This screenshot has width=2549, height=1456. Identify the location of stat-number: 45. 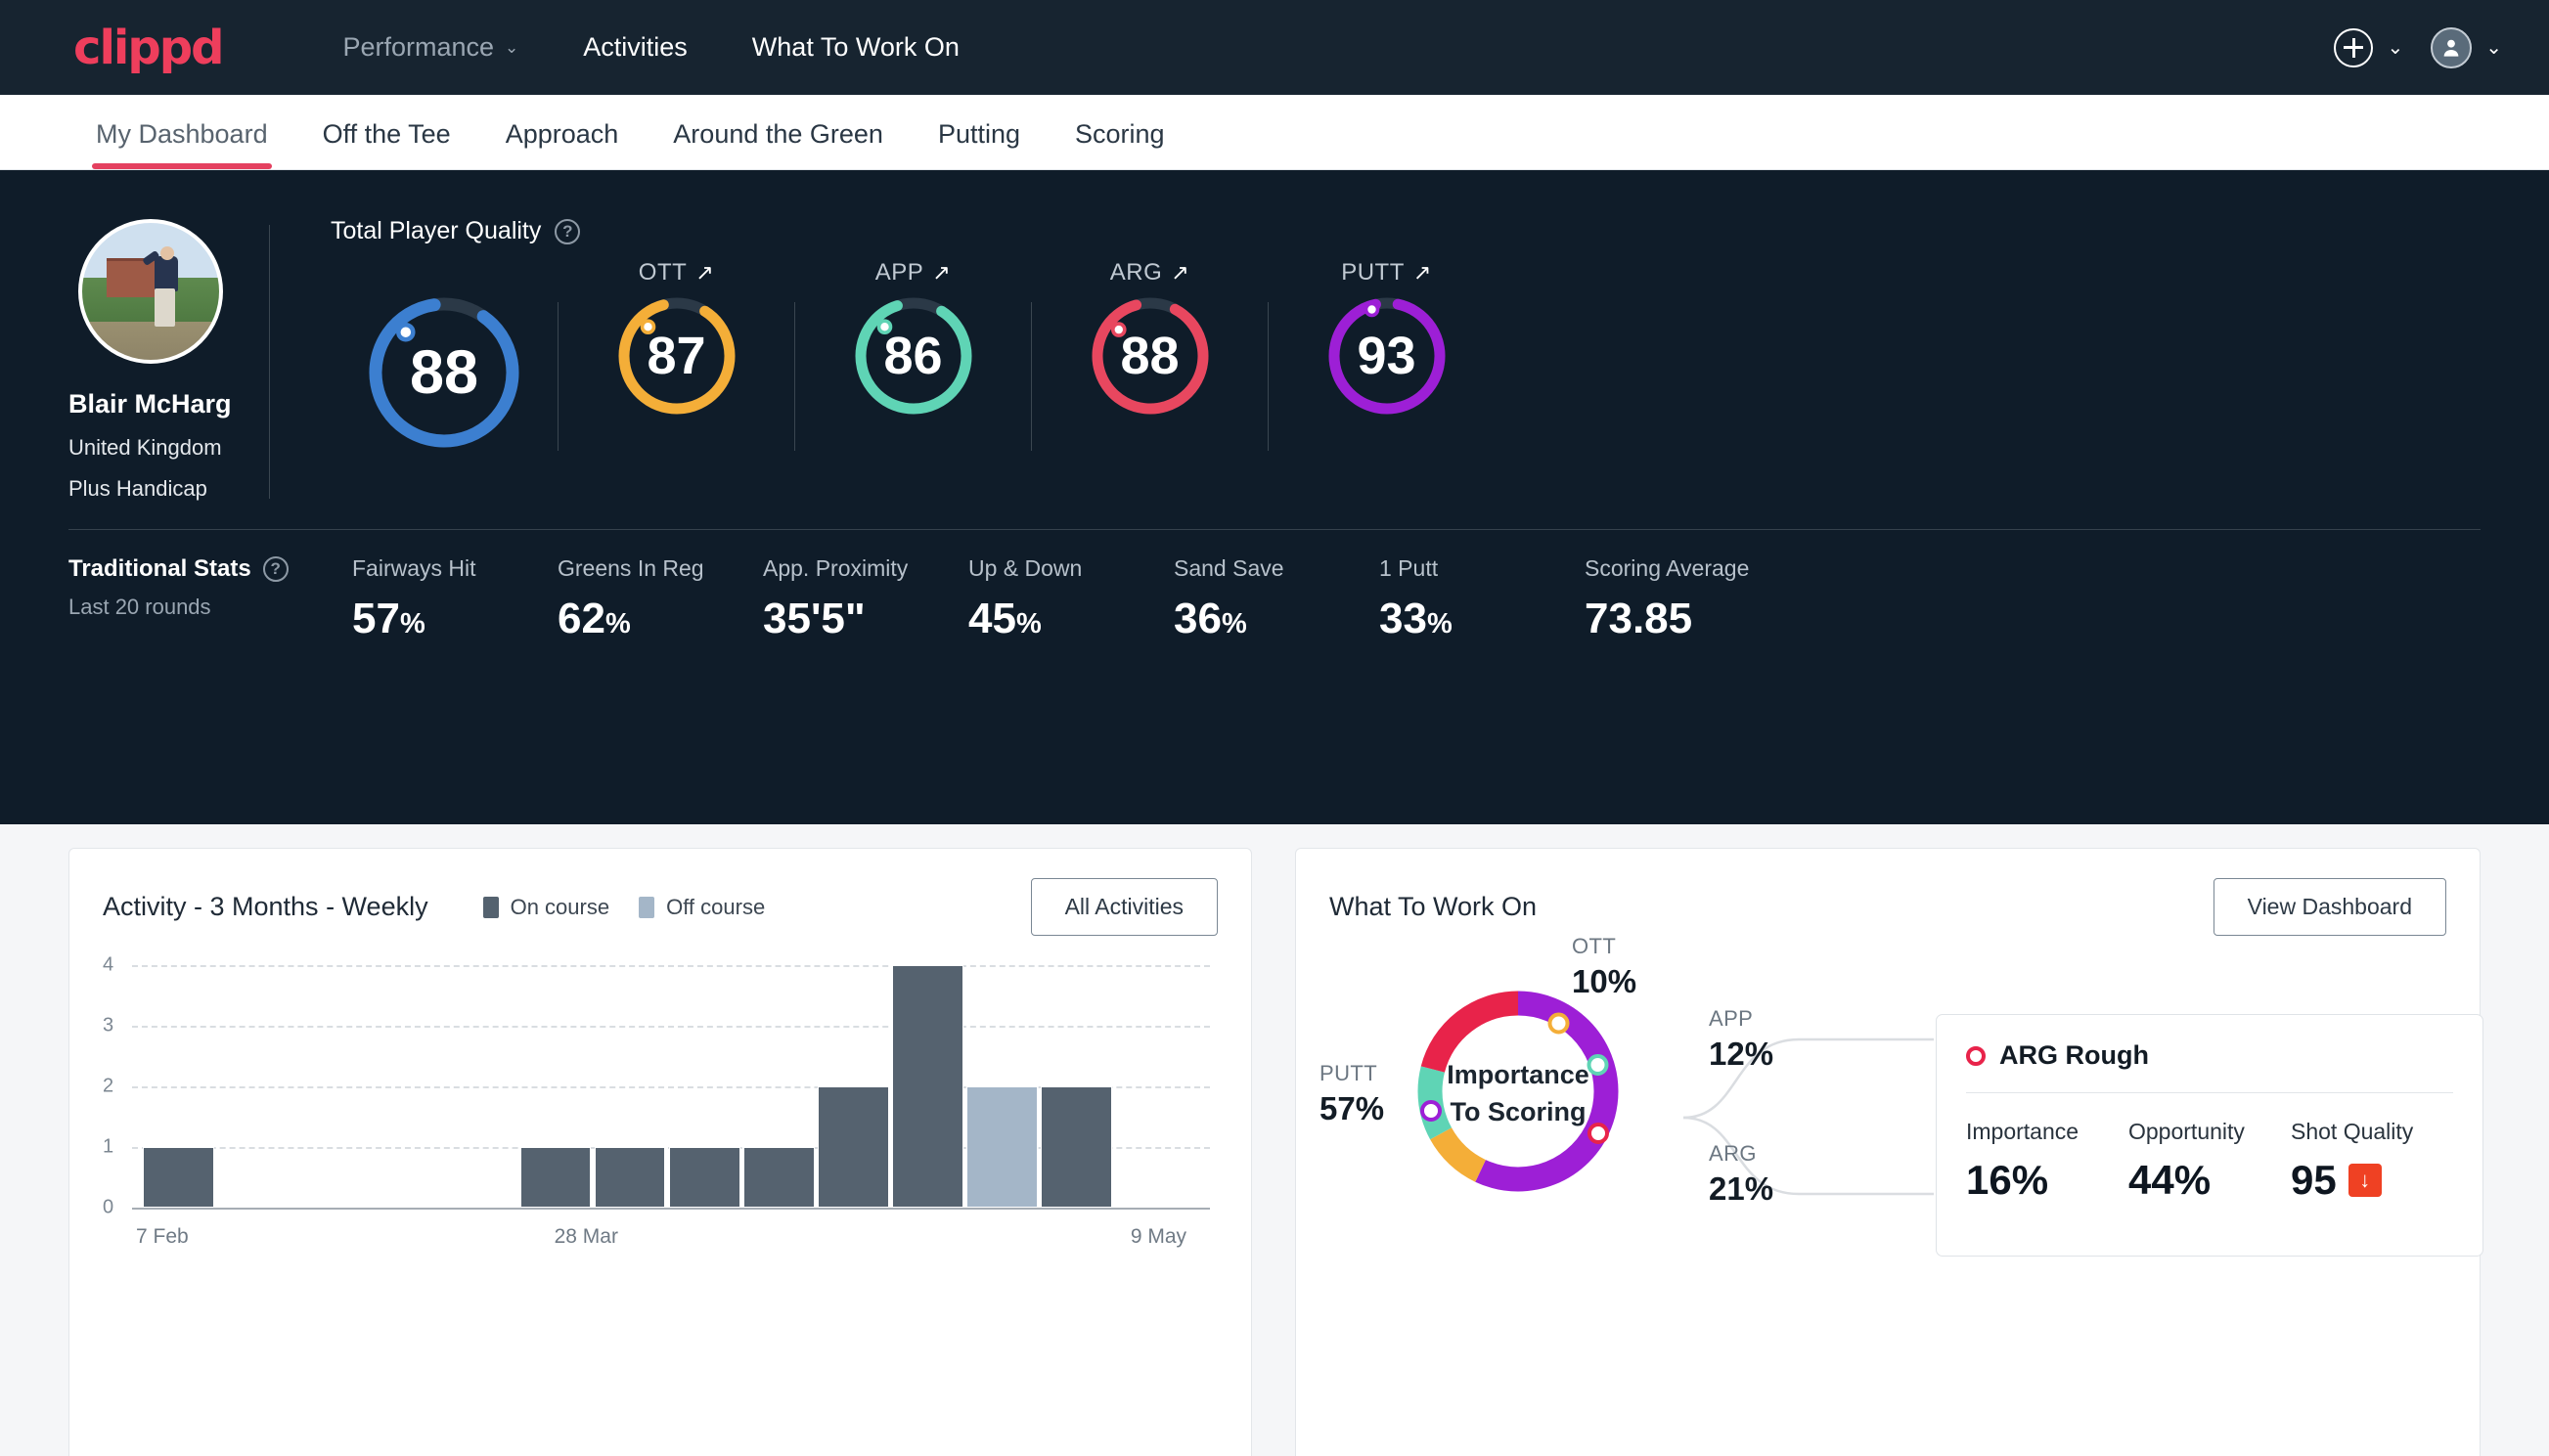
(992, 618).